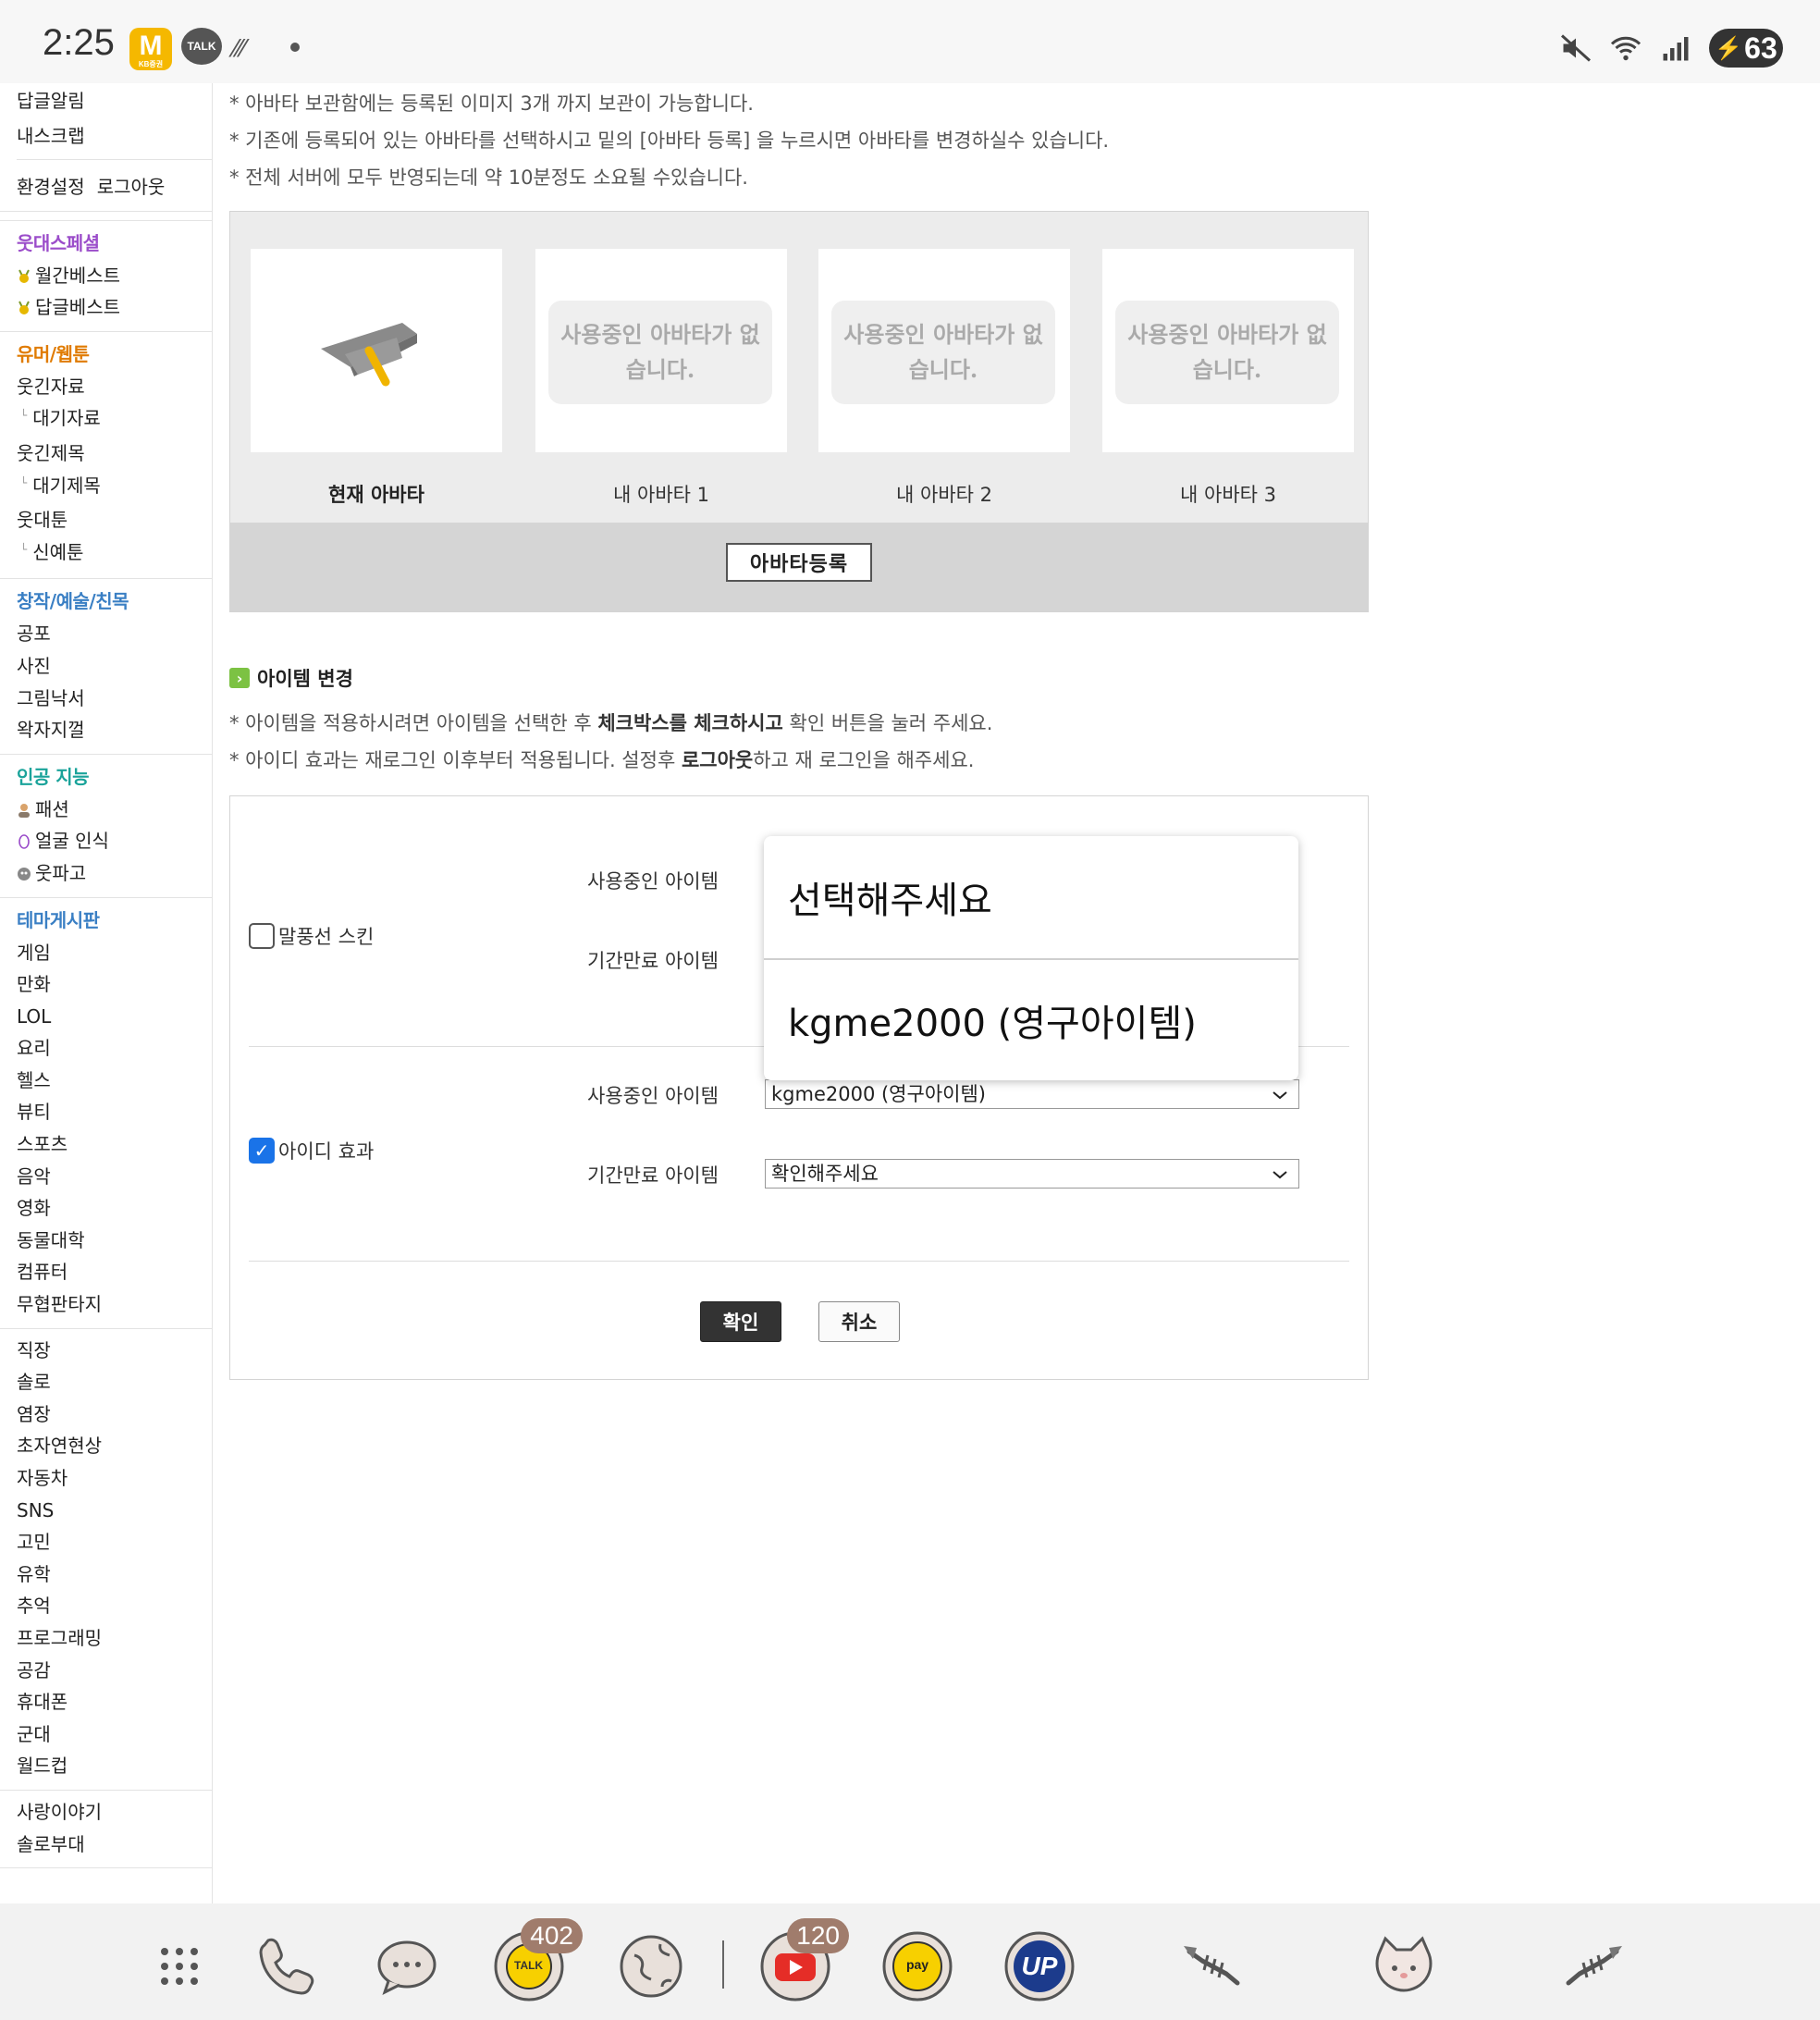  What do you see at coordinates (59, 1812) in the screenshot?
I see `sidebar-item-label: 사랑이야기` at bounding box center [59, 1812].